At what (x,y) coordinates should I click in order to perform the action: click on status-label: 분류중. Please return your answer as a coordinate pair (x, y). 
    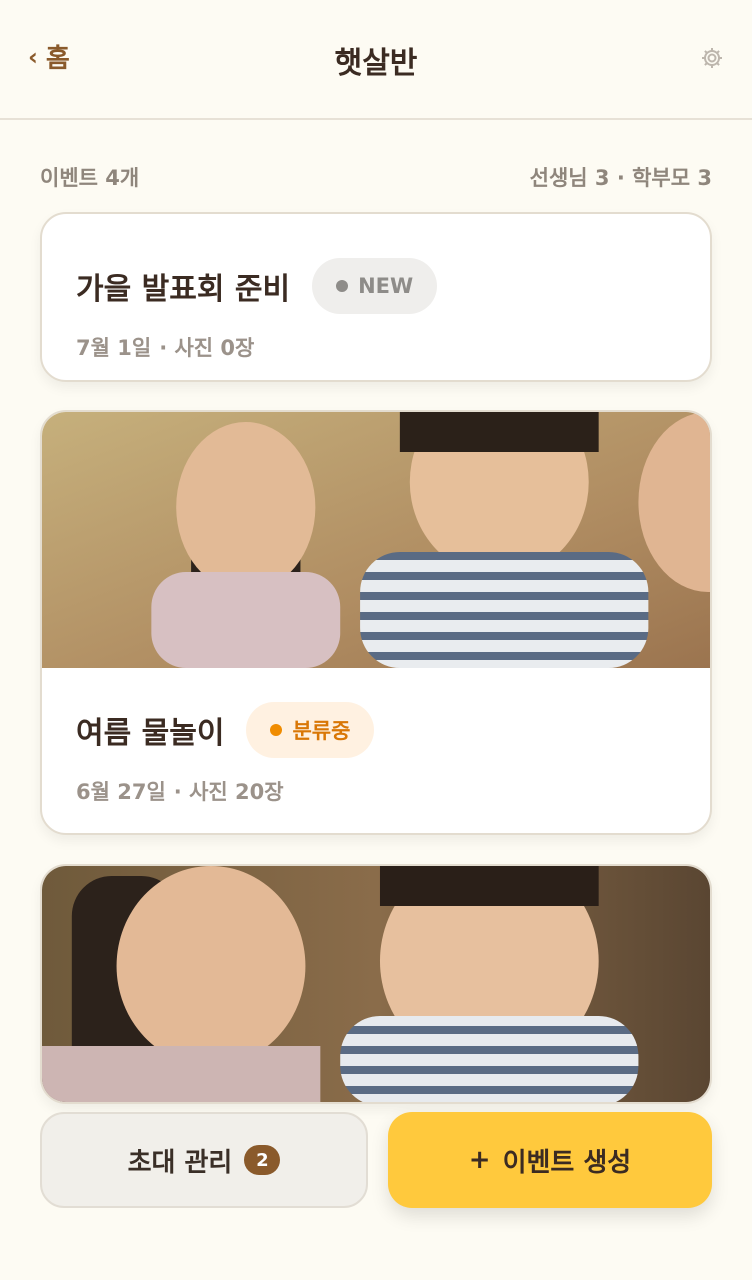
    Looking at the image, I should click on (321, 731).